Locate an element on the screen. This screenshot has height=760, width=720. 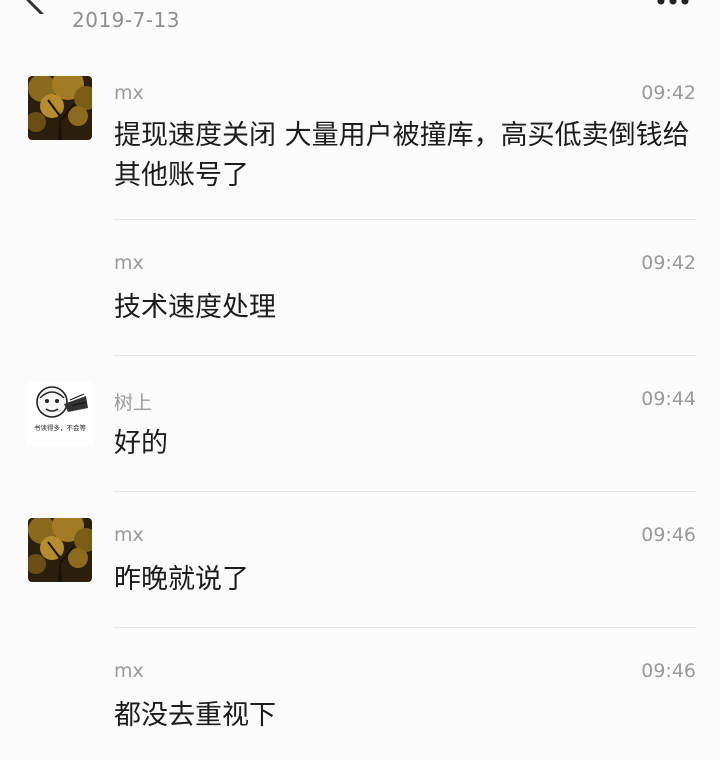
more-dots-icon is located at coordinates (673, 3).